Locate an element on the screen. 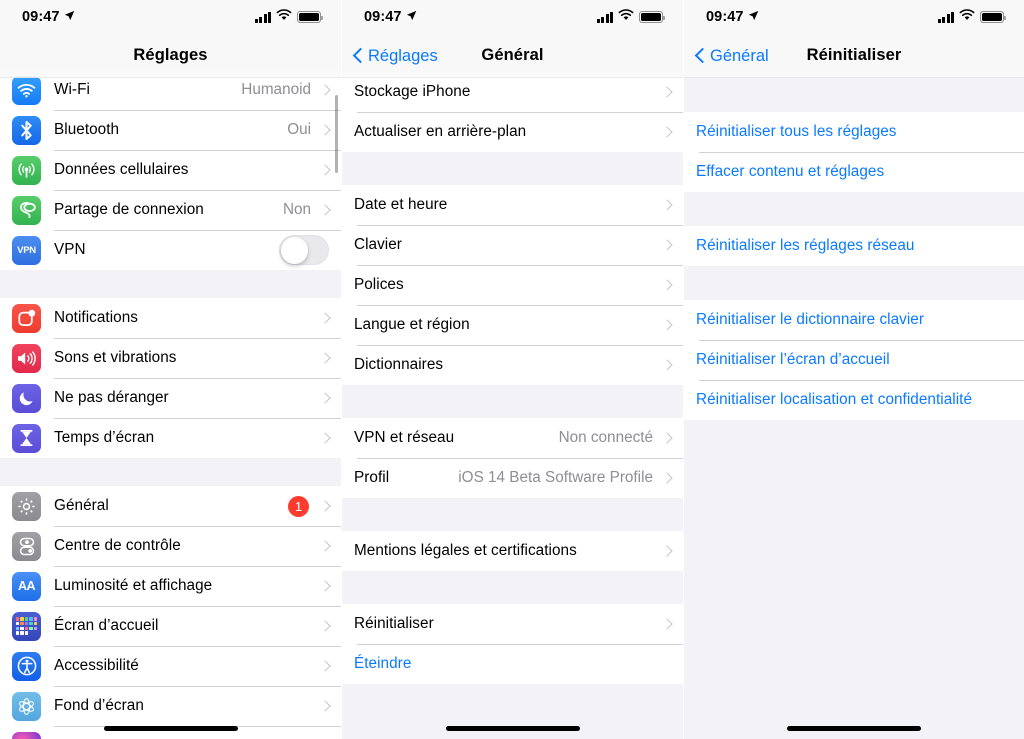 The width and height of the screenshot is (1024, 739). status-bar-time-group: 09:47 is located at coordinates (390, 17).